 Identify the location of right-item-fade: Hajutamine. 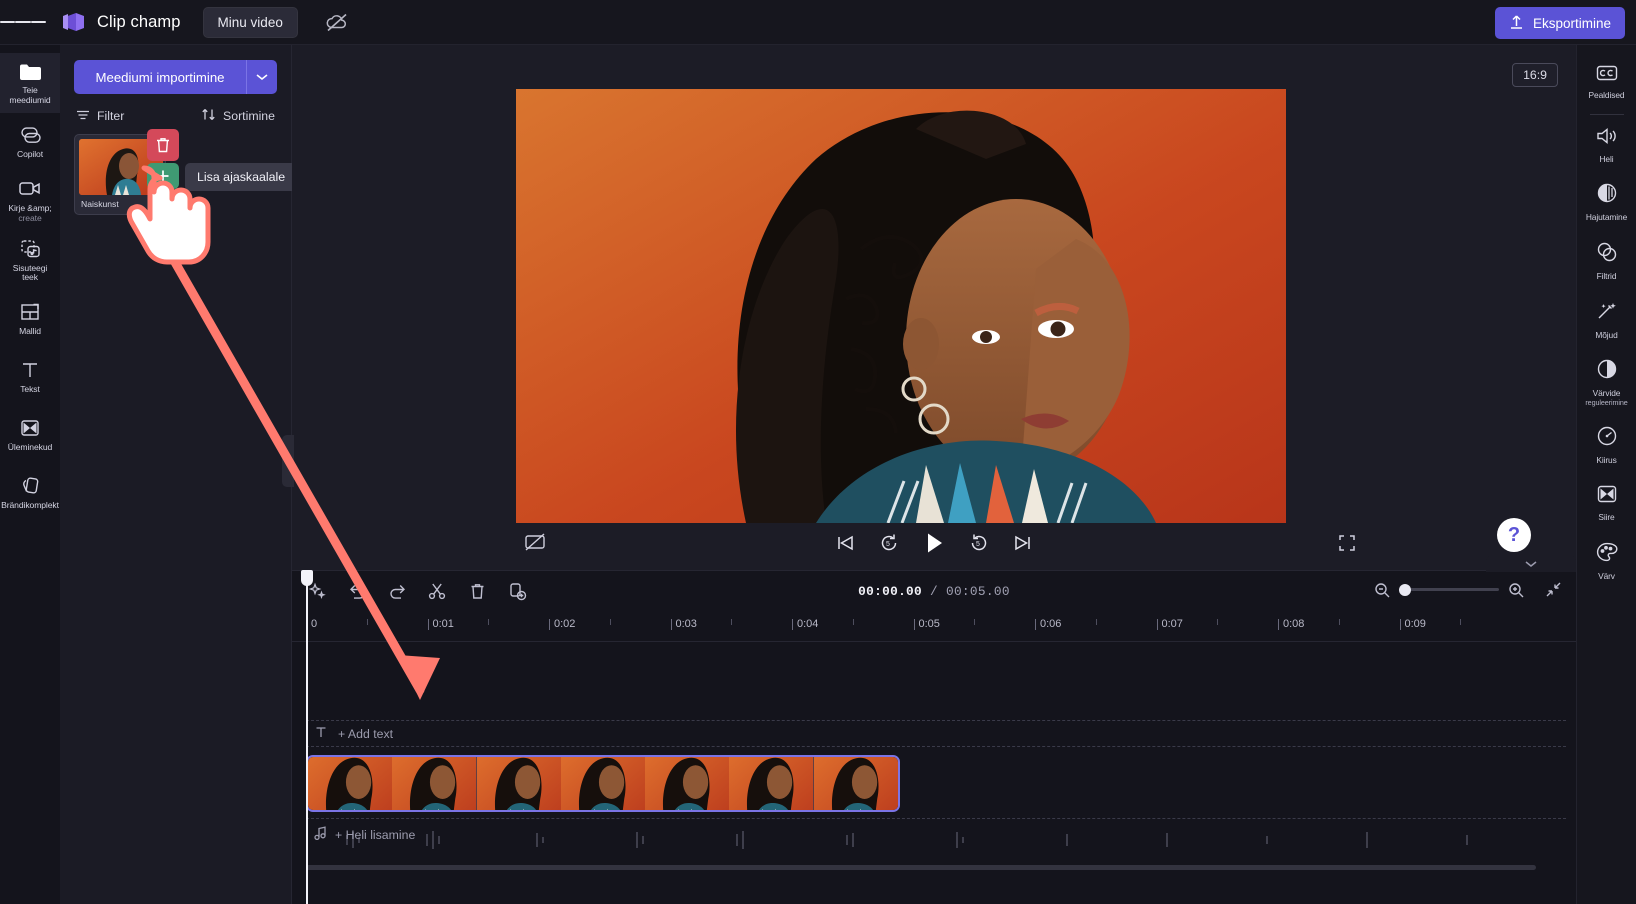
(1606, 202).